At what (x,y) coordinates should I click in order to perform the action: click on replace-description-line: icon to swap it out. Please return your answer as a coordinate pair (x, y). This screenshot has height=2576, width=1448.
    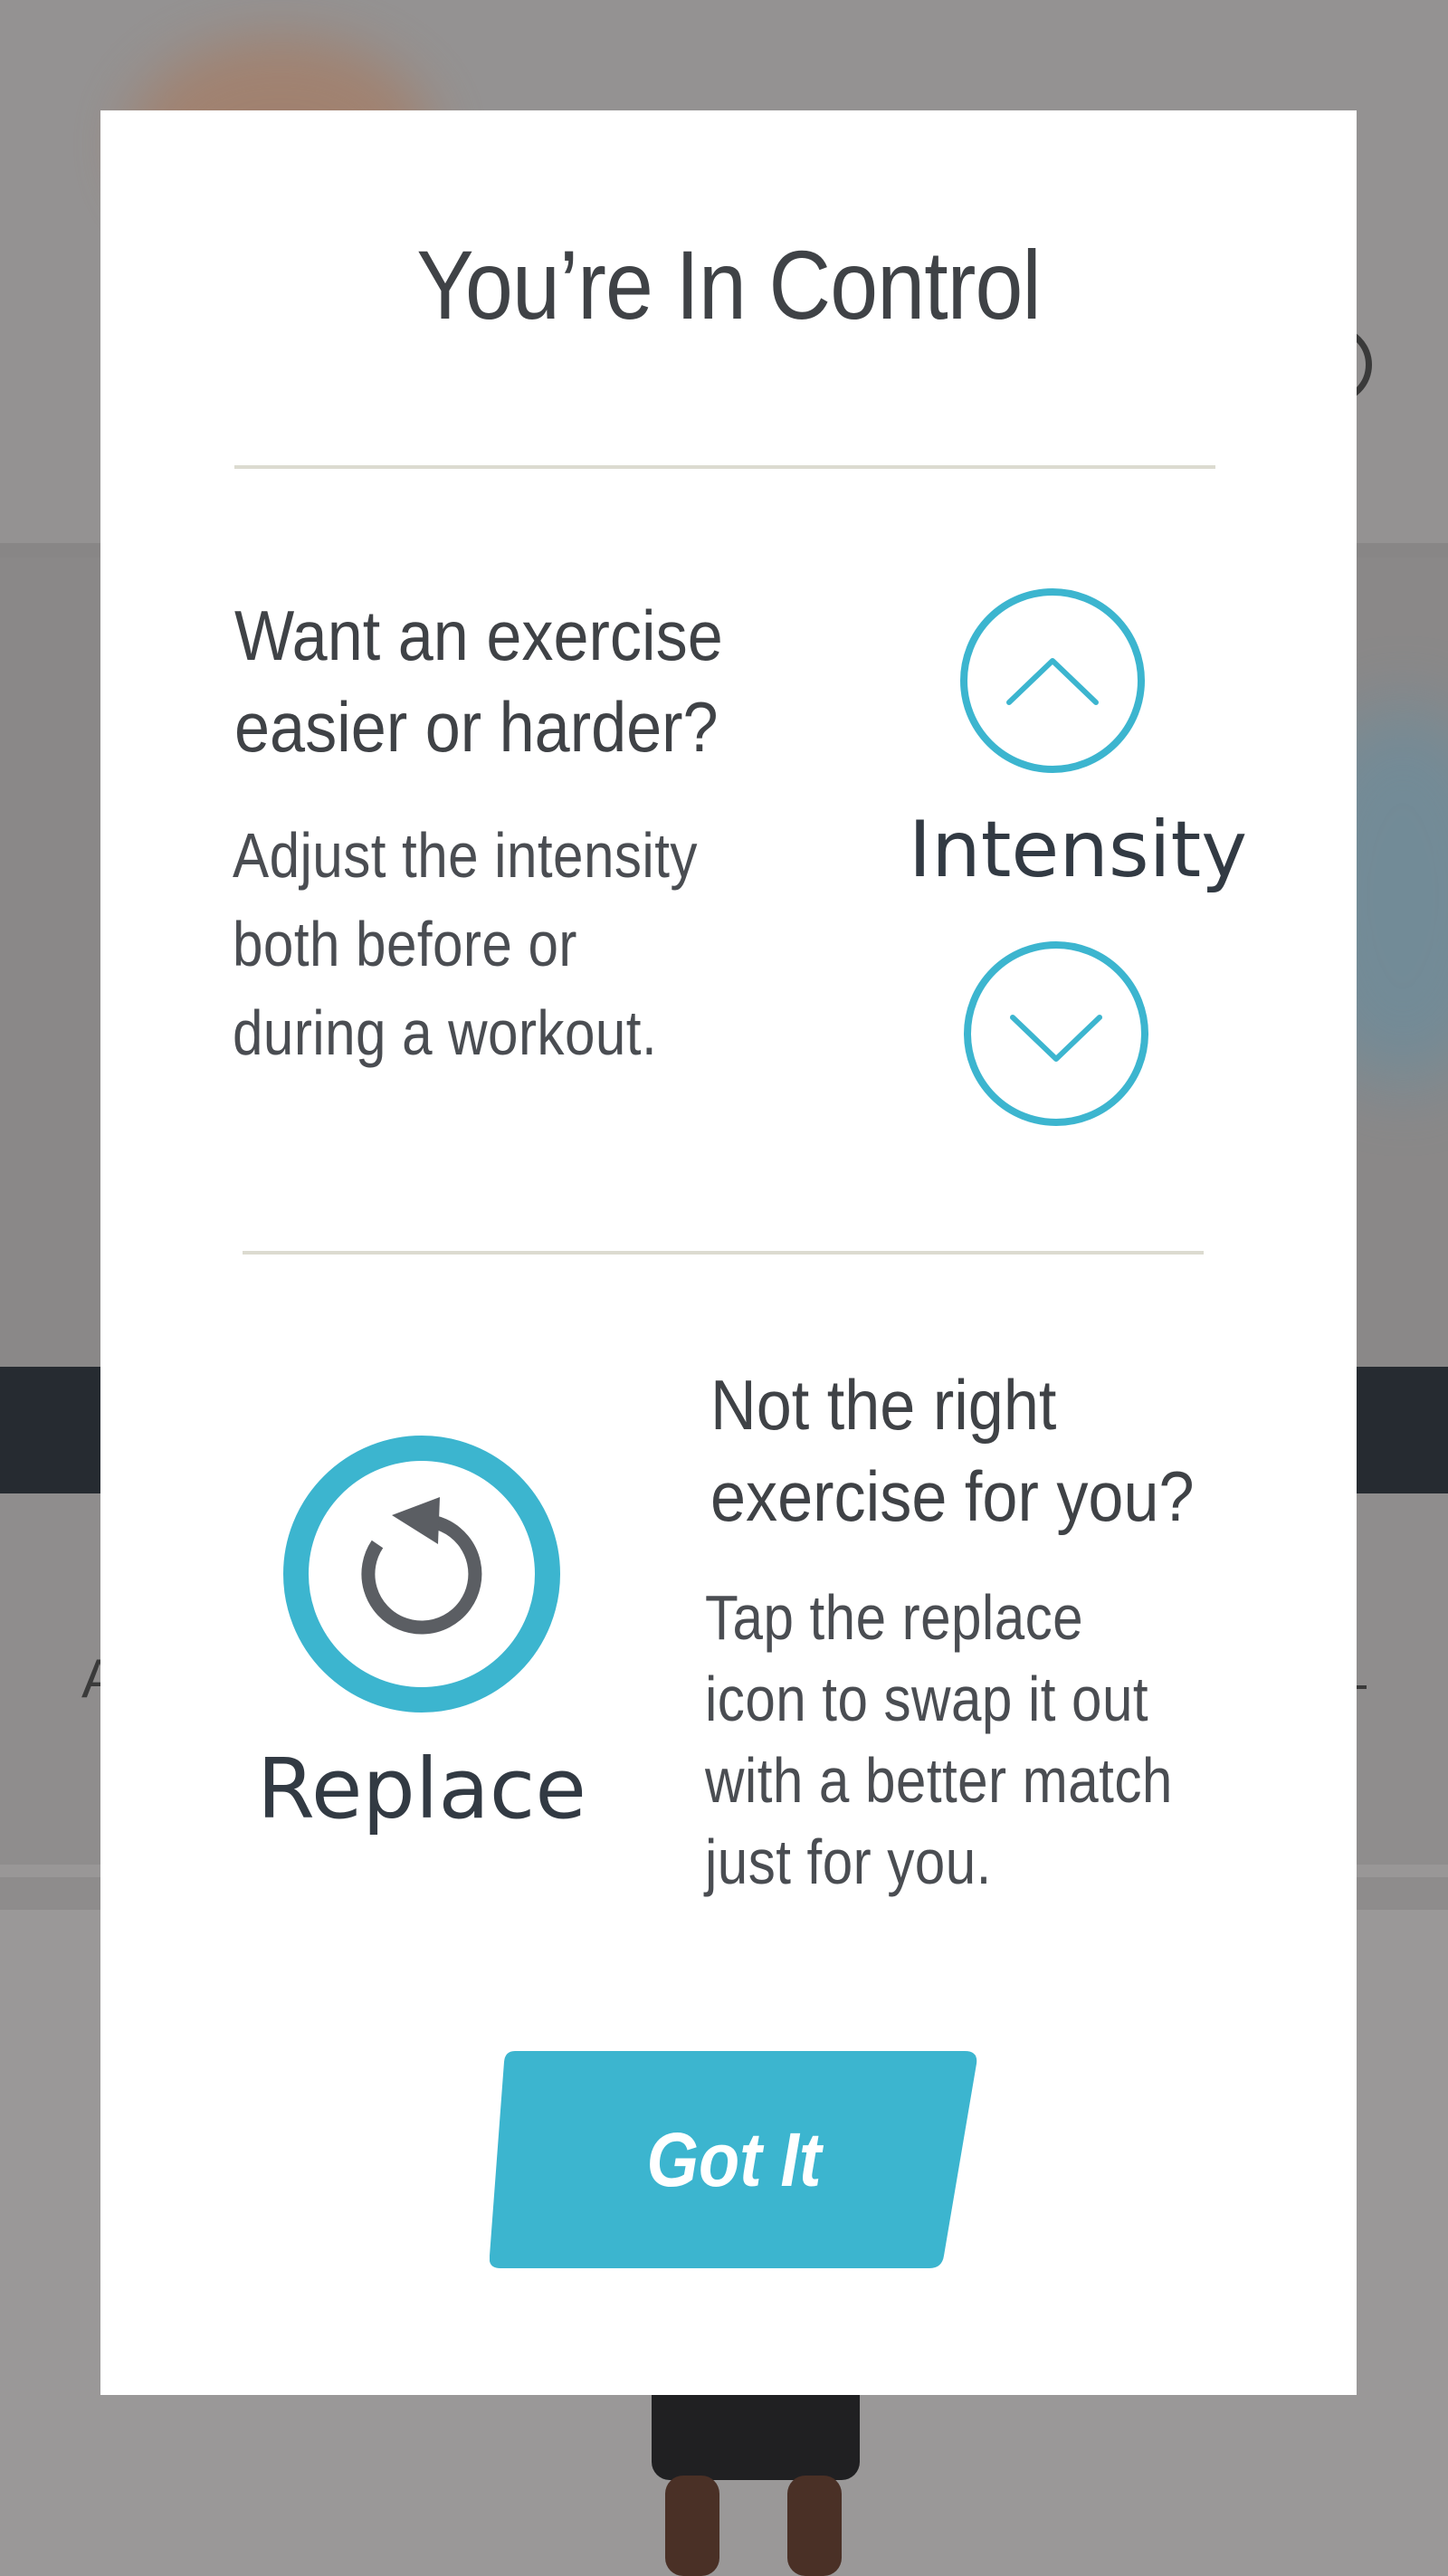
    Looking at the image, I should click on (927, 1699).